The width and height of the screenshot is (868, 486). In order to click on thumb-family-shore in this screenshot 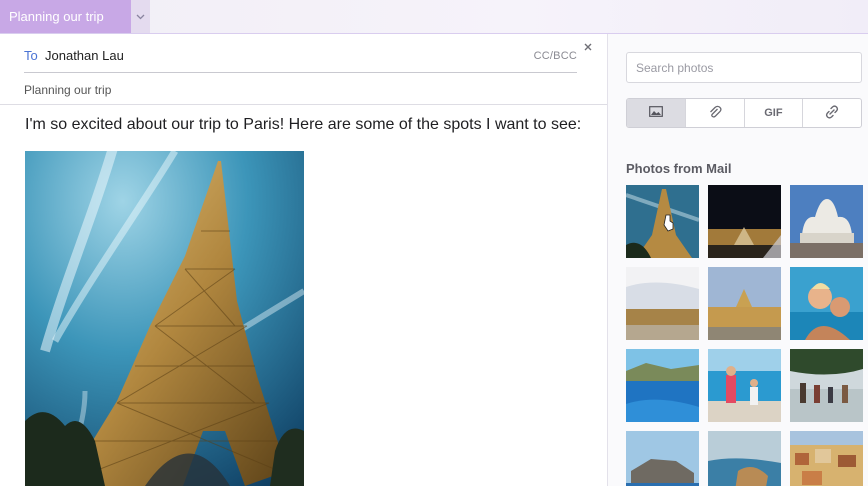, I will do `click(826, 385)`.